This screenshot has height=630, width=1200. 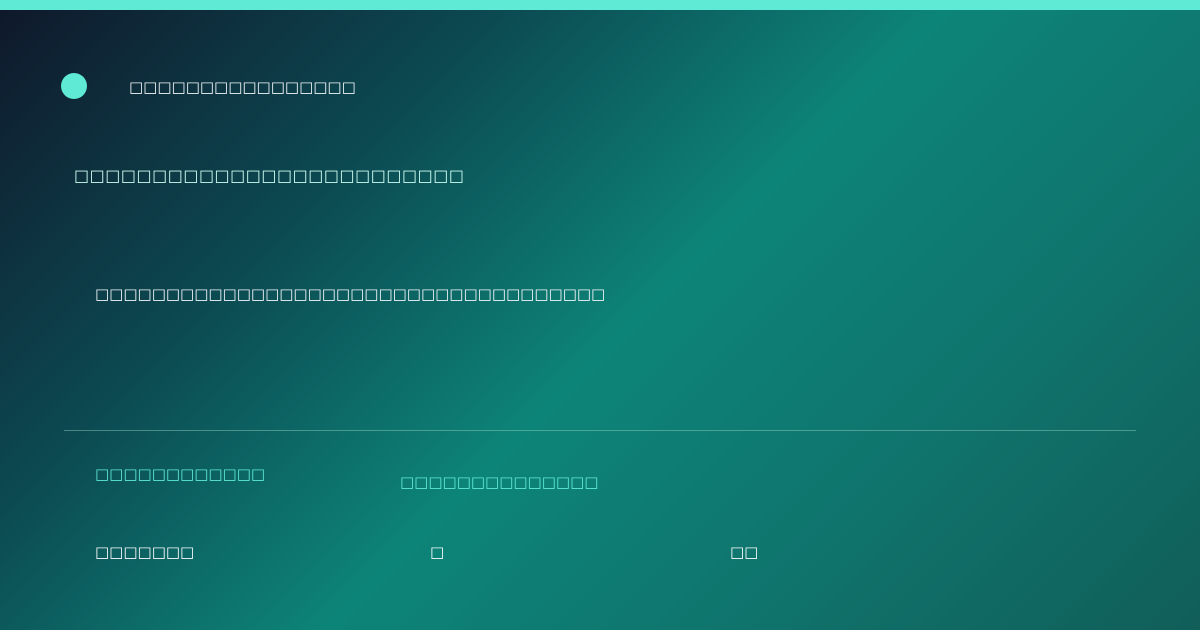 What do you see at coordinates (600, 5) in the screenshot?
I see `top-accent-bar` at bounding box center [600, 5].